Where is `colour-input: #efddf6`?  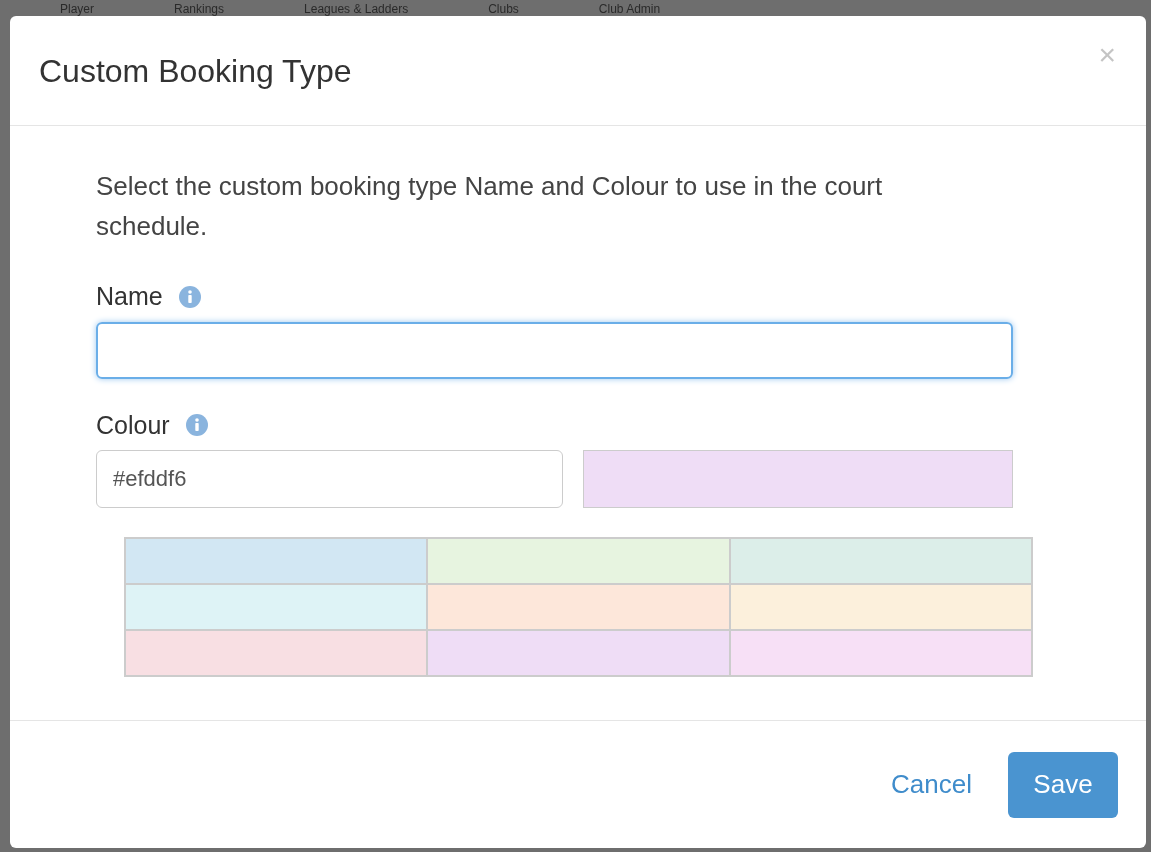
colour-input: #efddf6 is located at coordinates (329, 479).